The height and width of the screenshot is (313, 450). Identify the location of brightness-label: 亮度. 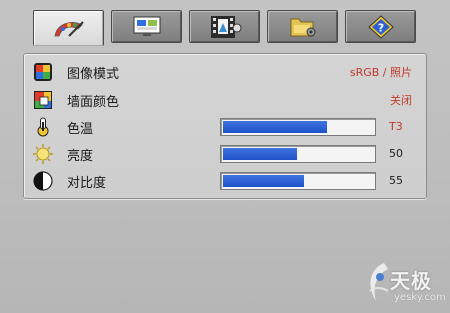
(80, 156).